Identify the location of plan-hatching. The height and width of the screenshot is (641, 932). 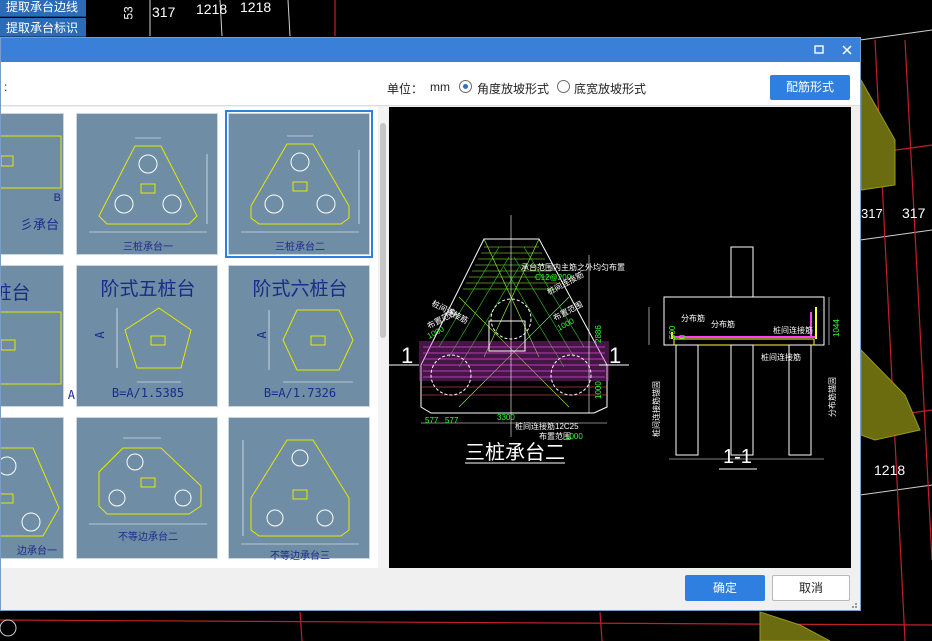
(509, 326).